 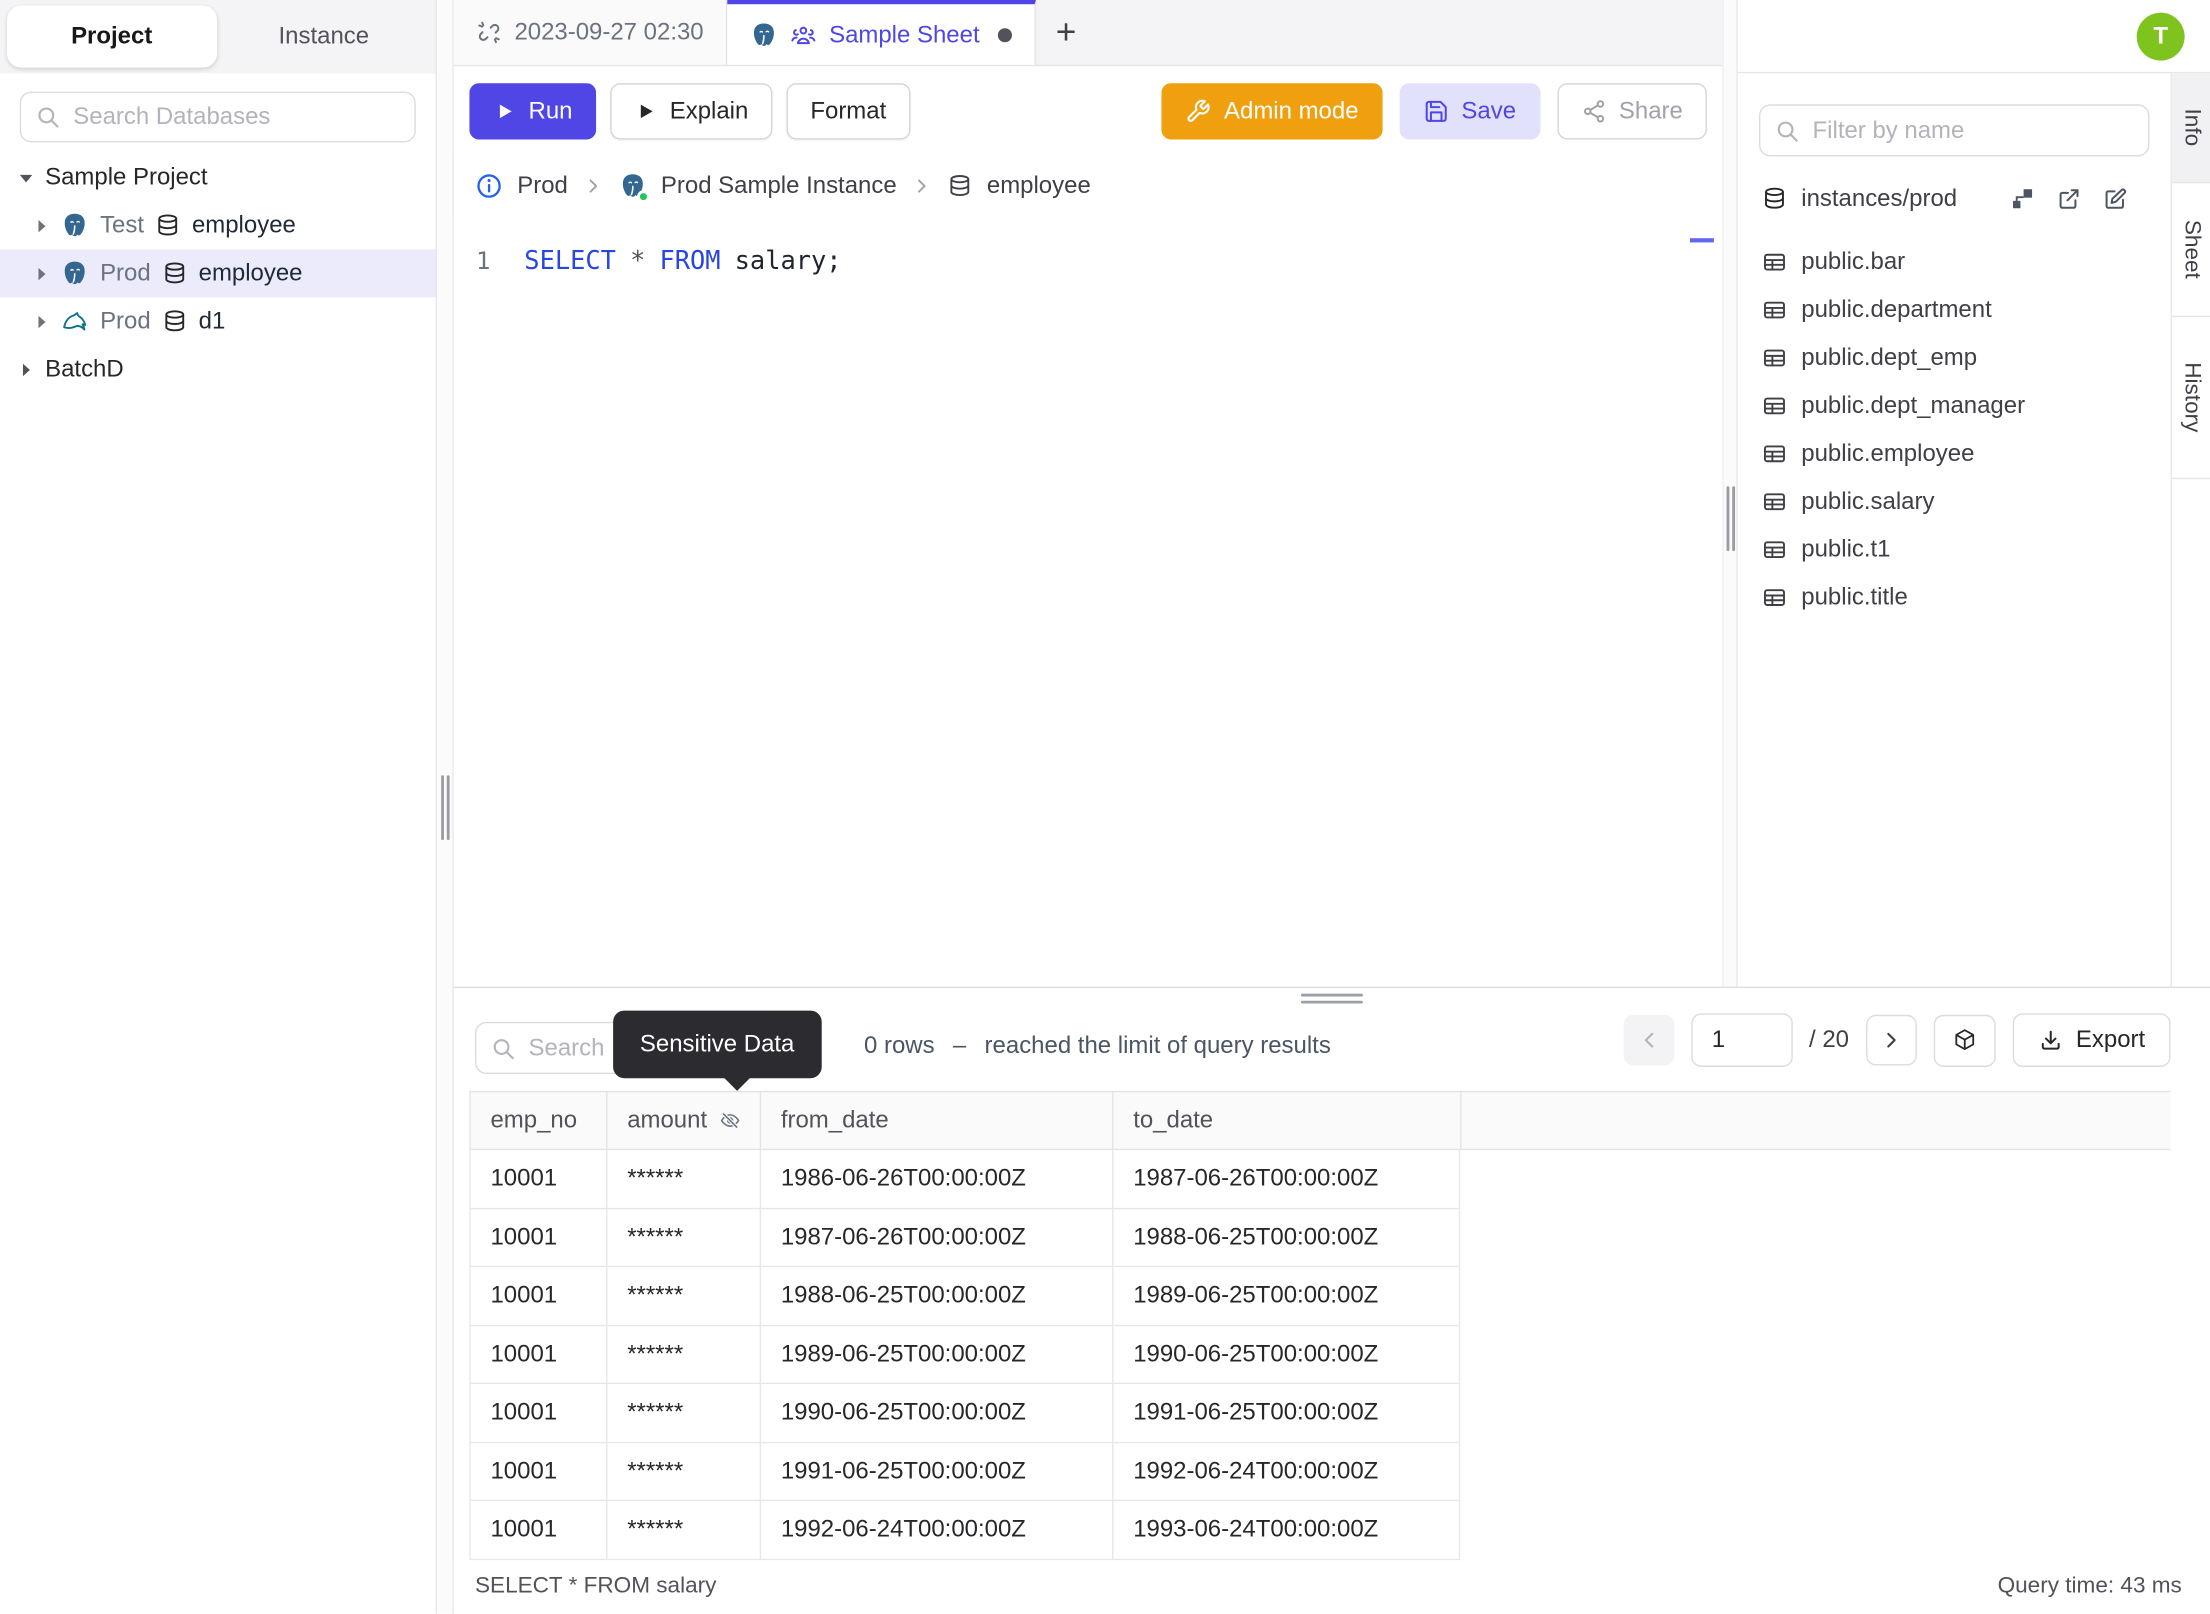 I want to click on schema-table-item: public.title, so click(x=1954, y=598).